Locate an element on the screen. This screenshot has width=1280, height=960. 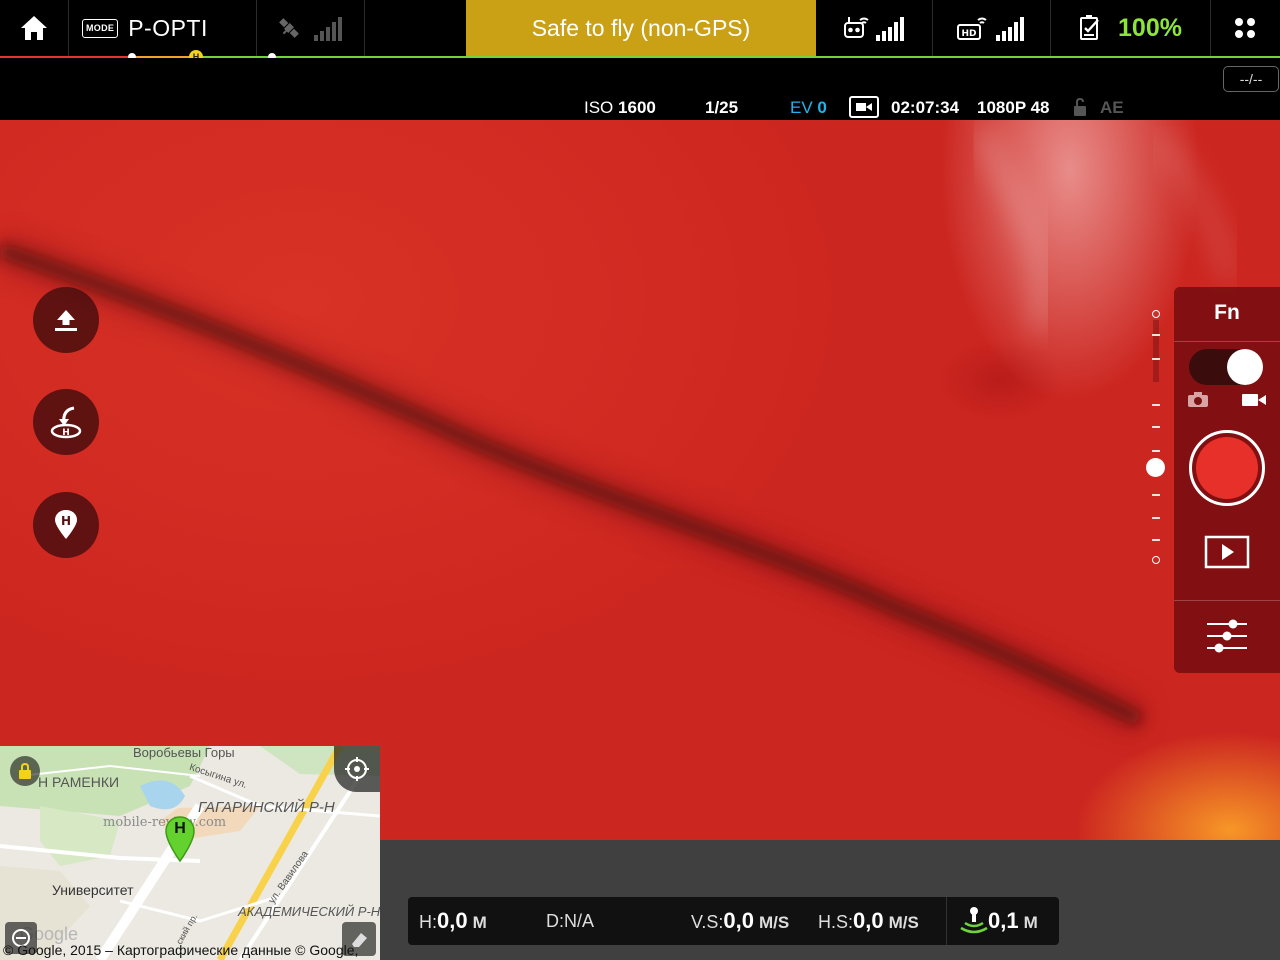
return-to-home-button: H is located at coordinates (66, 422).